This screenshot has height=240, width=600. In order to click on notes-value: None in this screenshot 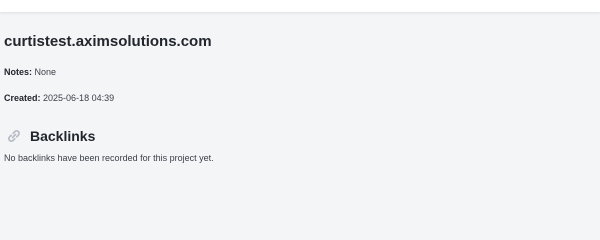, I will do `click(45, 72)`.